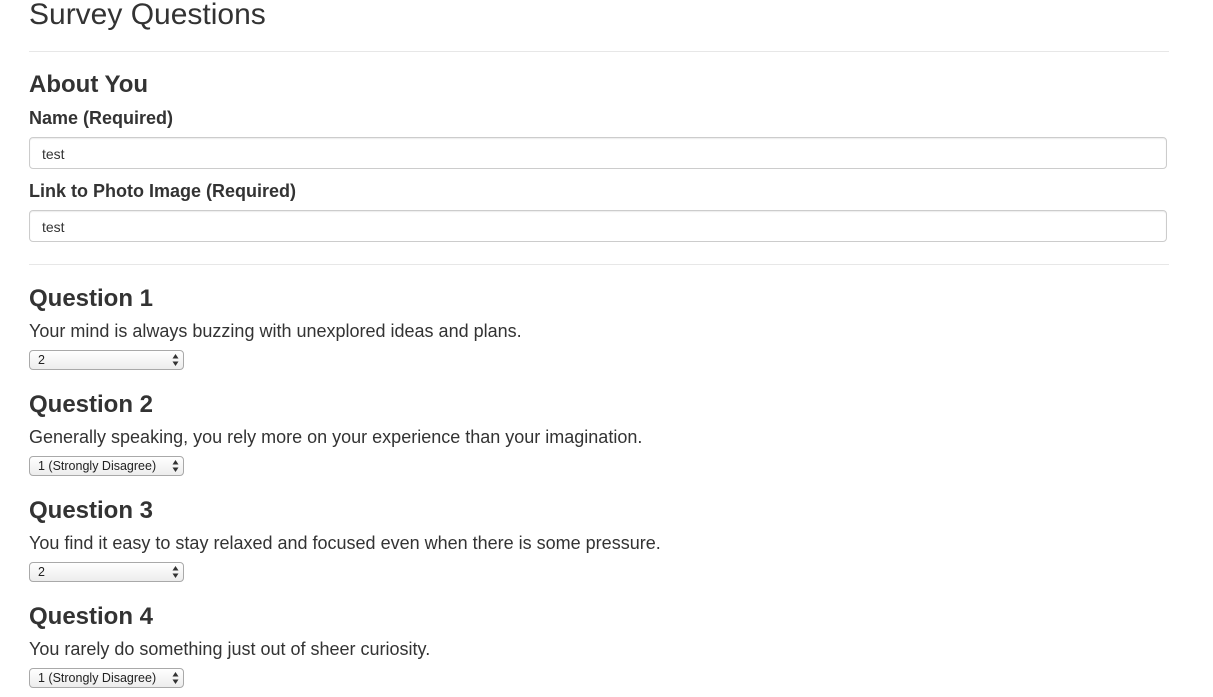 Image resolution: width=1213 pixels, height=697 pixels. Describe the element at coordinates (41, 360) in the screenshot. I see `question-1-selected-value: 2` at that location.